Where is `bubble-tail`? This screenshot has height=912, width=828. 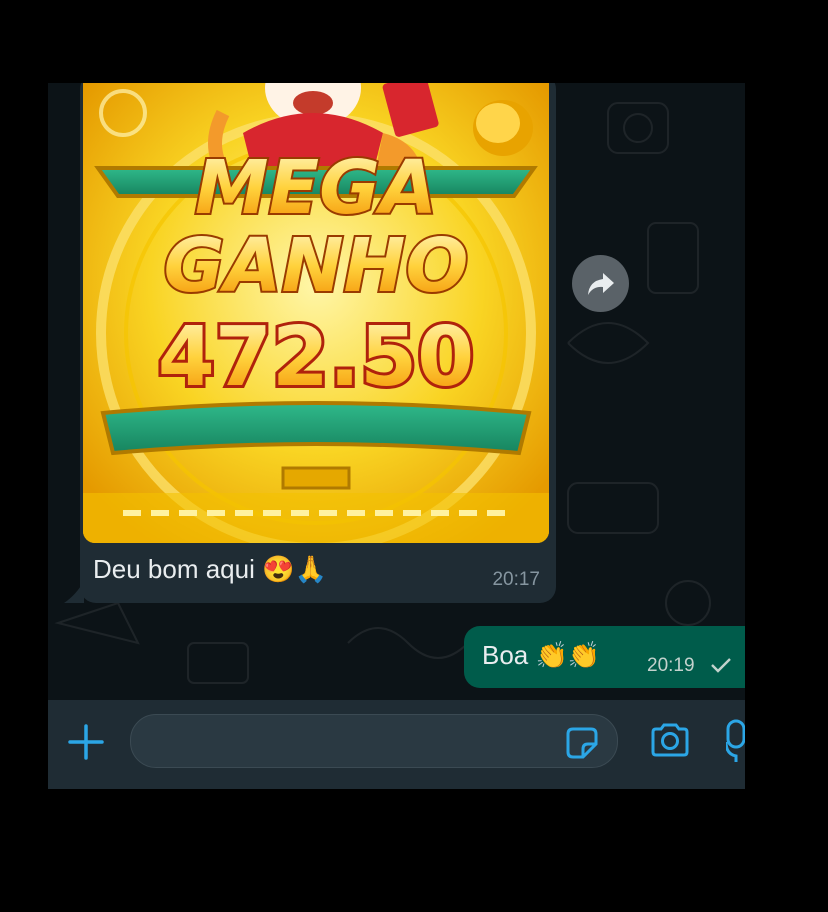 bubble-tail is located at coordinates (74, 592).